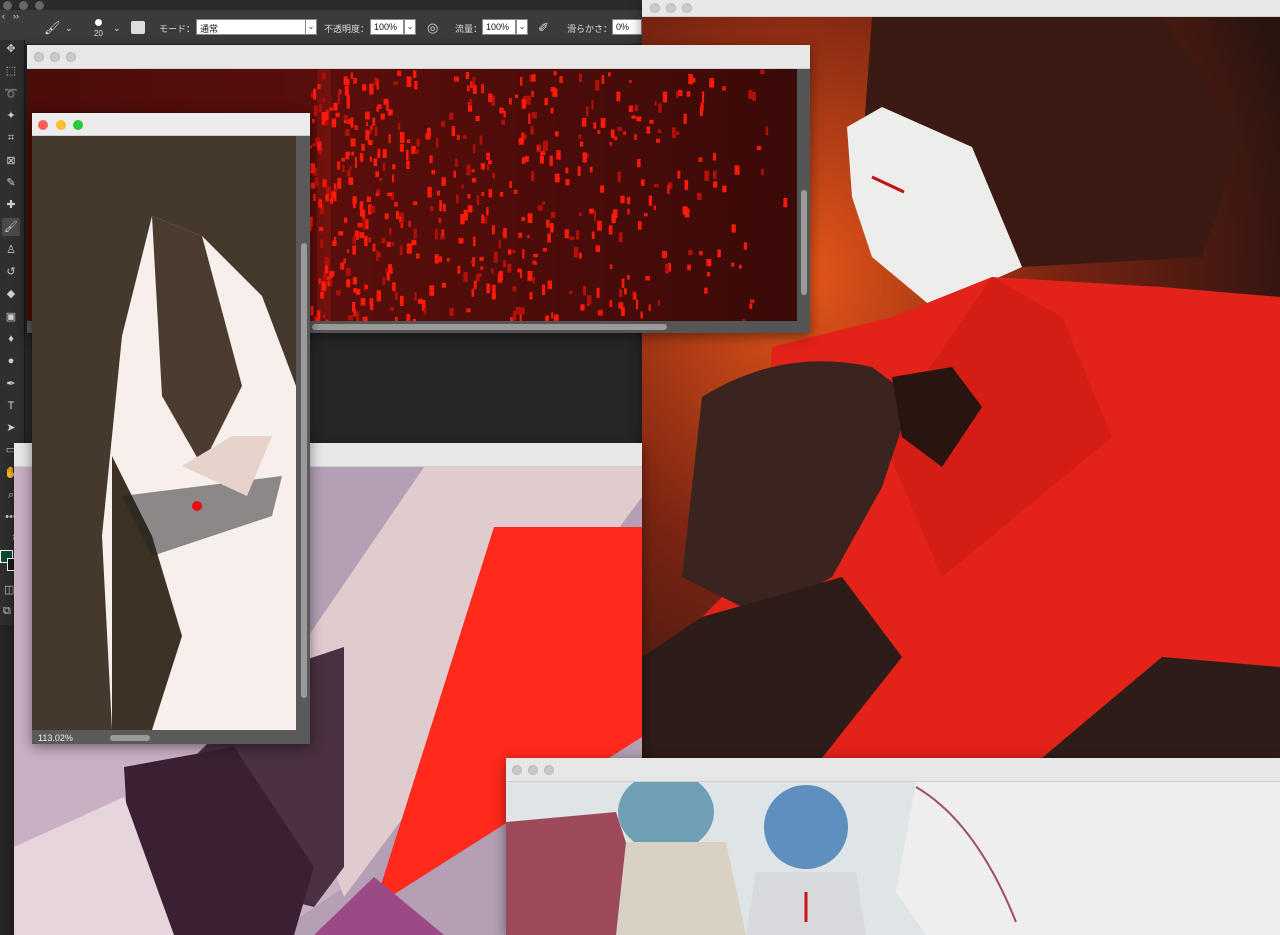  Describe the element at coordinates (98, 22) in the screenshot. I see `brush-tip-icon` at that location.